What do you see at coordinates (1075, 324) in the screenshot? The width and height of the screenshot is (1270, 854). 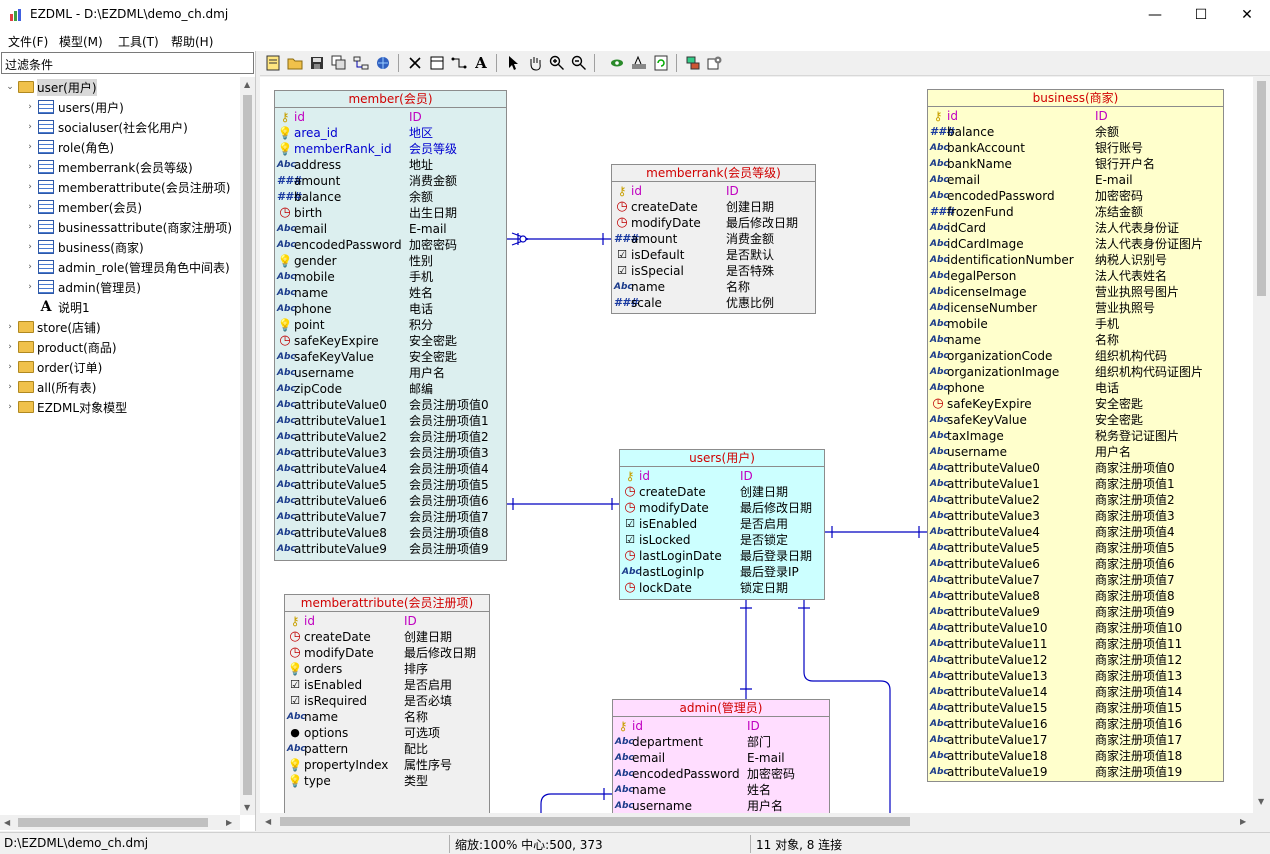 I see `field-row: Abc mobile 手机` at bounding box center [1075, 324].